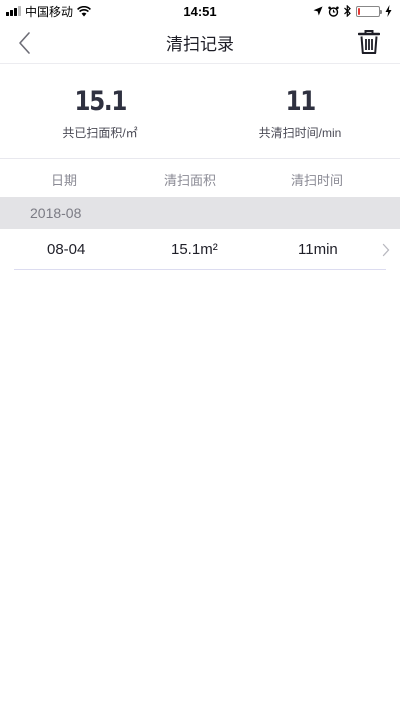 This screenshot has width=400, height=711. I want to click on chevron-right-icon, so click(386, 250).